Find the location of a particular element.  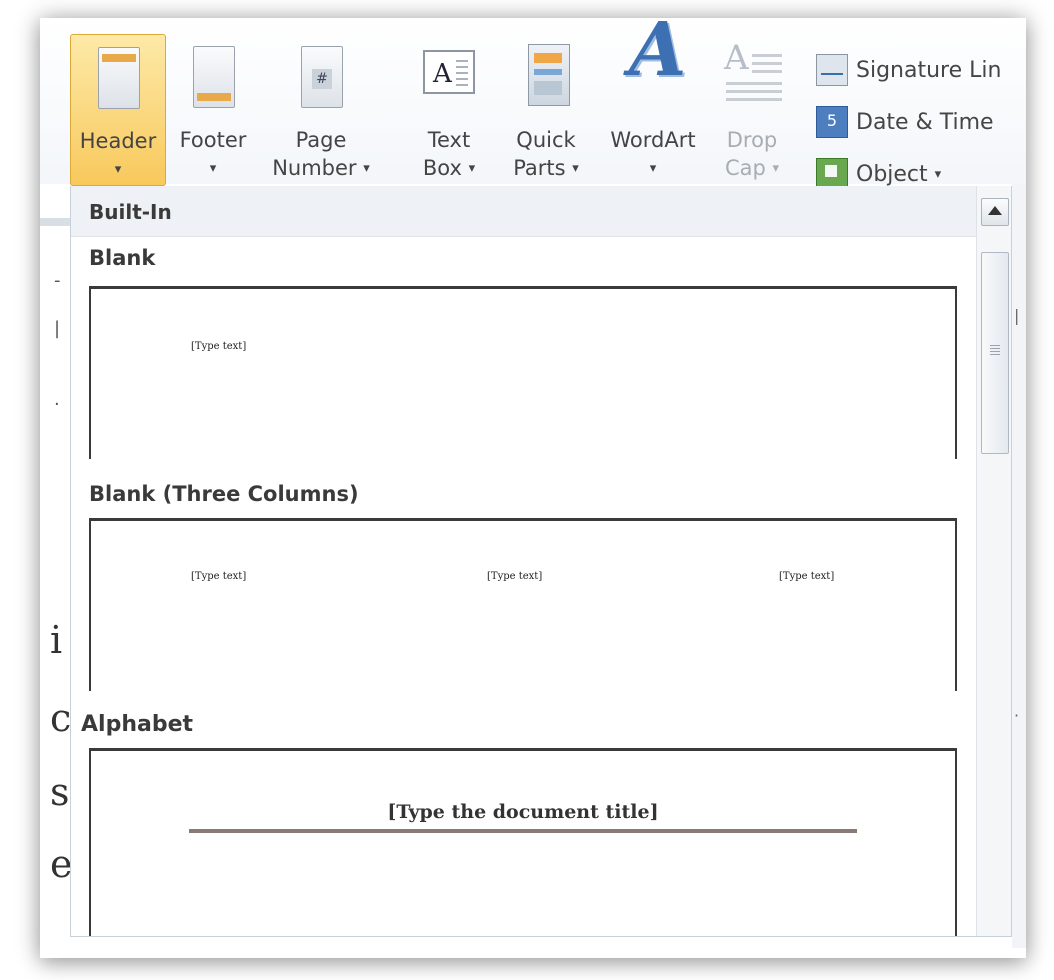

document-area-right: | · is located at coordinates (1019, 563).